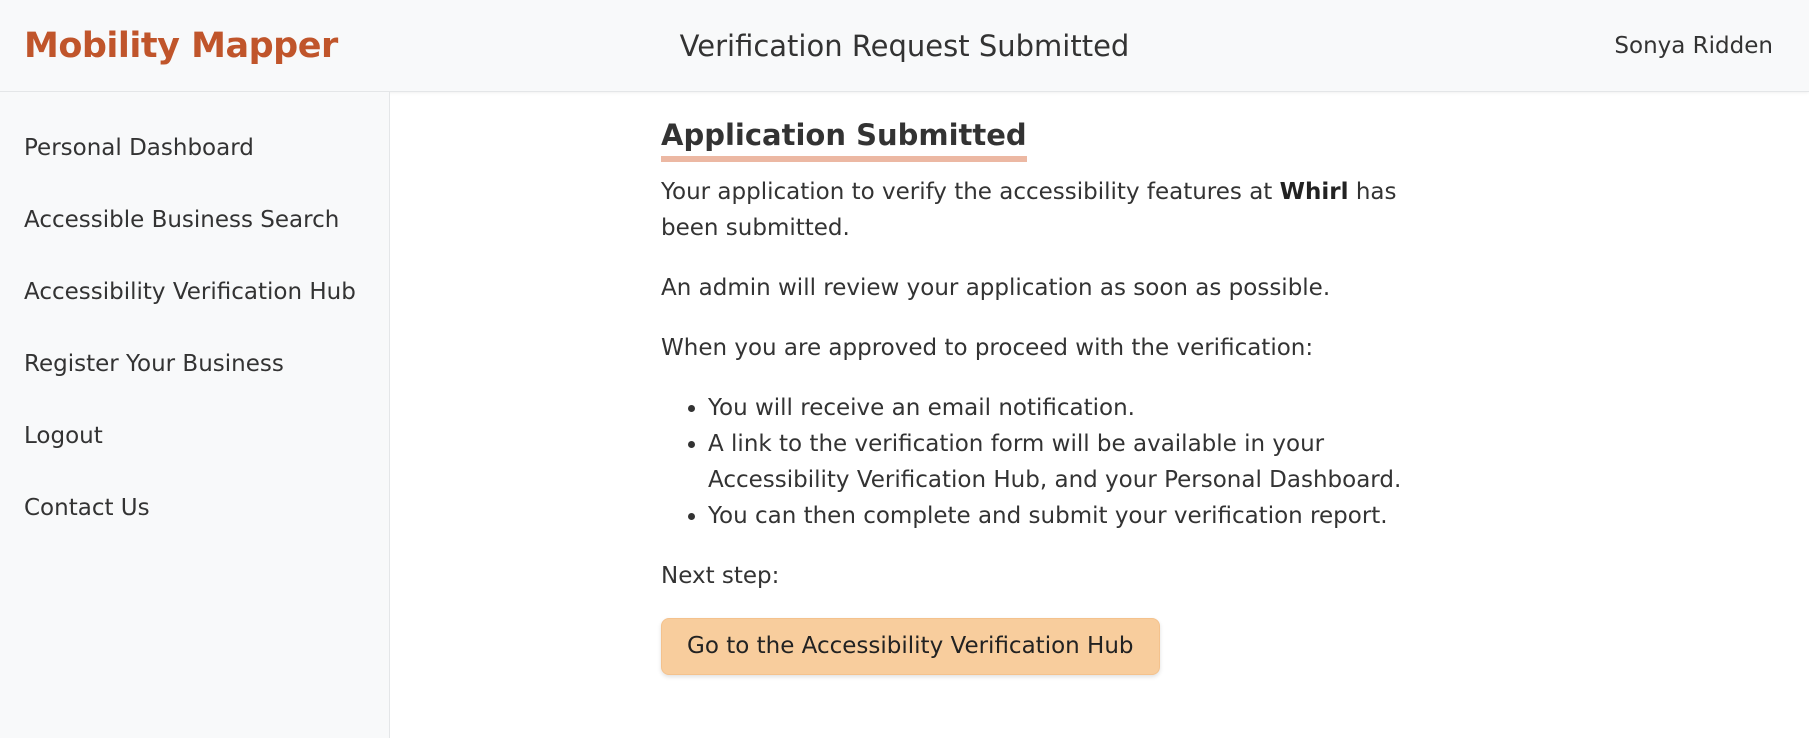 The height and width of the screenshot is (738, 1809). I want to click on logo-link: Mobility Mapper, so click(181, 46).